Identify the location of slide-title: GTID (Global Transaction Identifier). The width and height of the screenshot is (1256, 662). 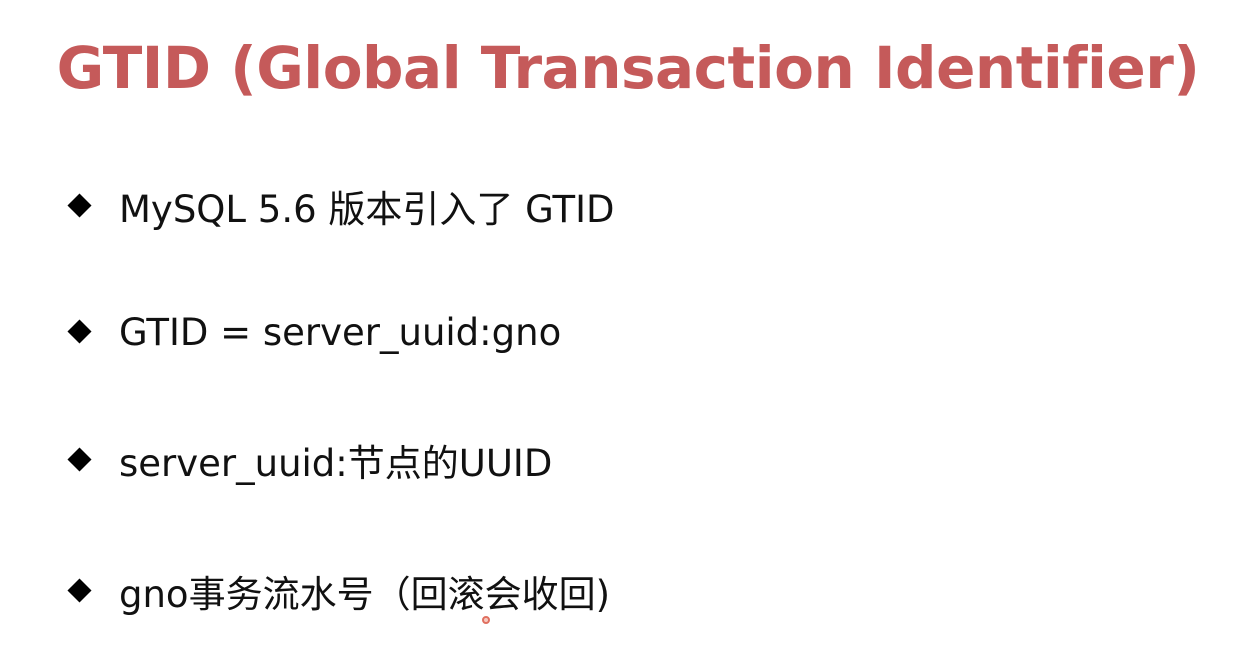
(628, 68).